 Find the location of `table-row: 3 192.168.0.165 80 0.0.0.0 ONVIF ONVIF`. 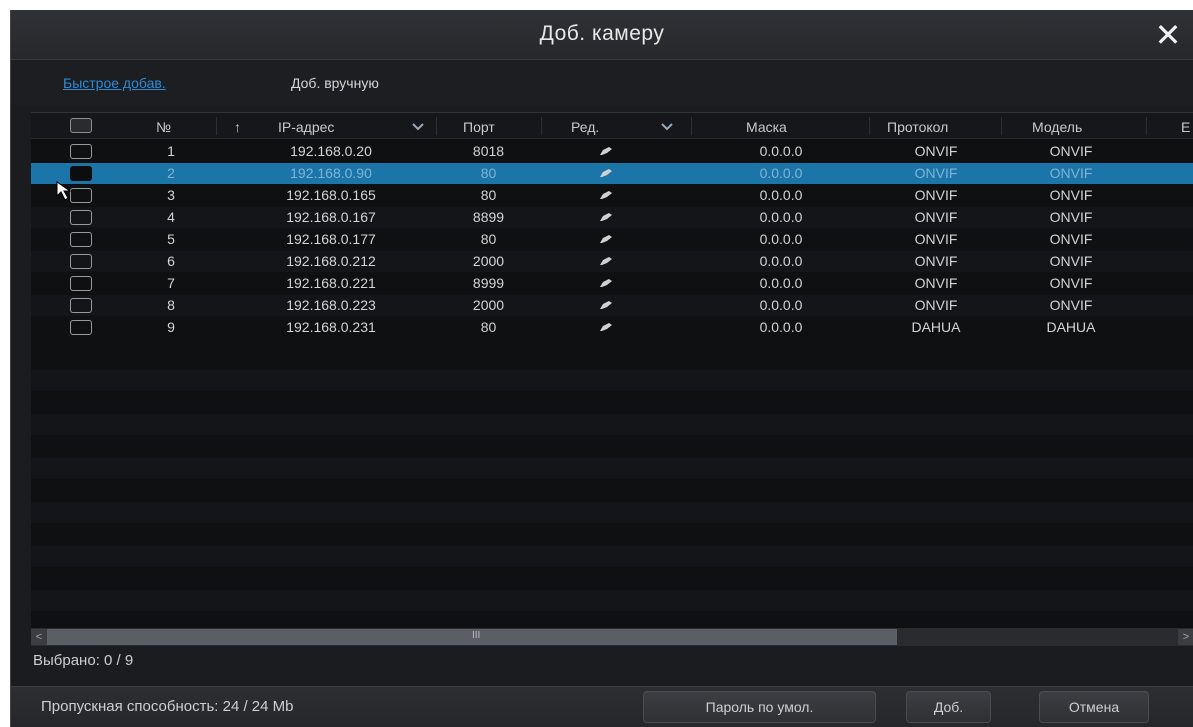

table-row: 3 192.168.0.165 80 0.0.0.0 ONVIF ONVIF is located at coordinates (612, 195).